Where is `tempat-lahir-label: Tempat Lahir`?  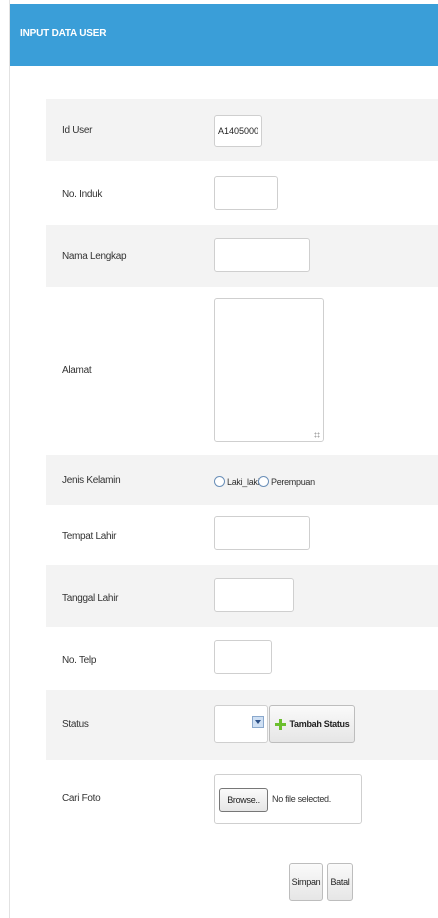 tempat-lahir-label: Tempat Lahir is located at coordinates (89, 536).